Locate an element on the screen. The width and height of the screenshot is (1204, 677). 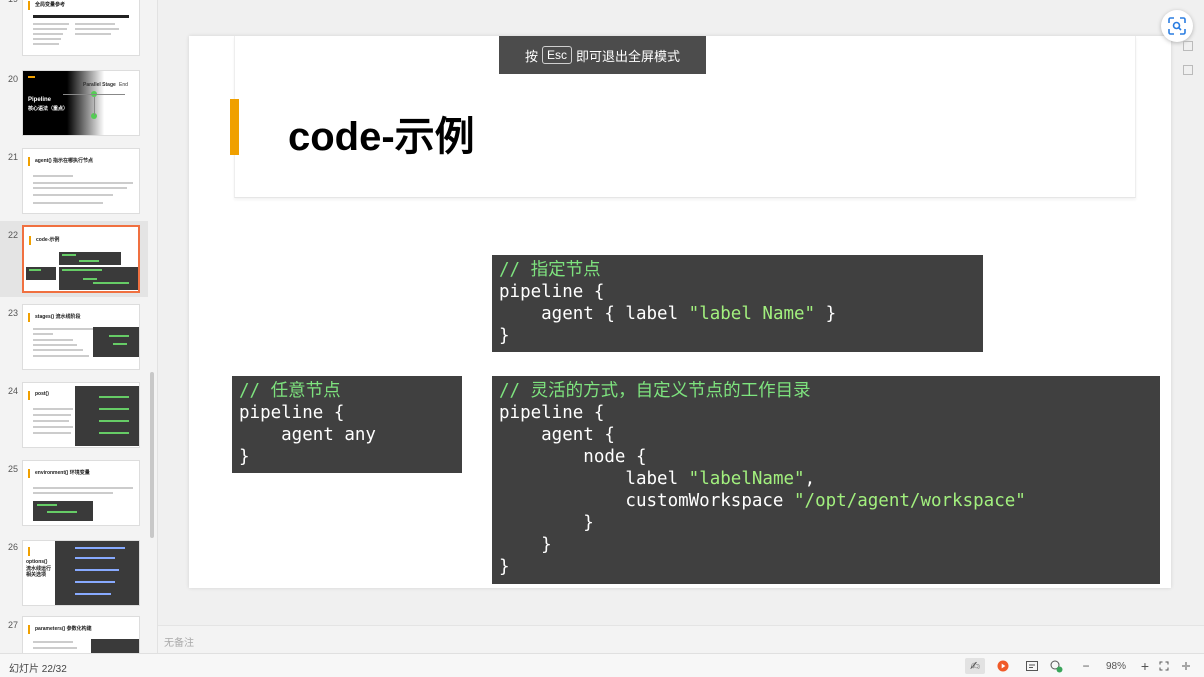
status-bar: 幻灯片 22/32 ✍ − 98% + is located at coordinates (602, 665).